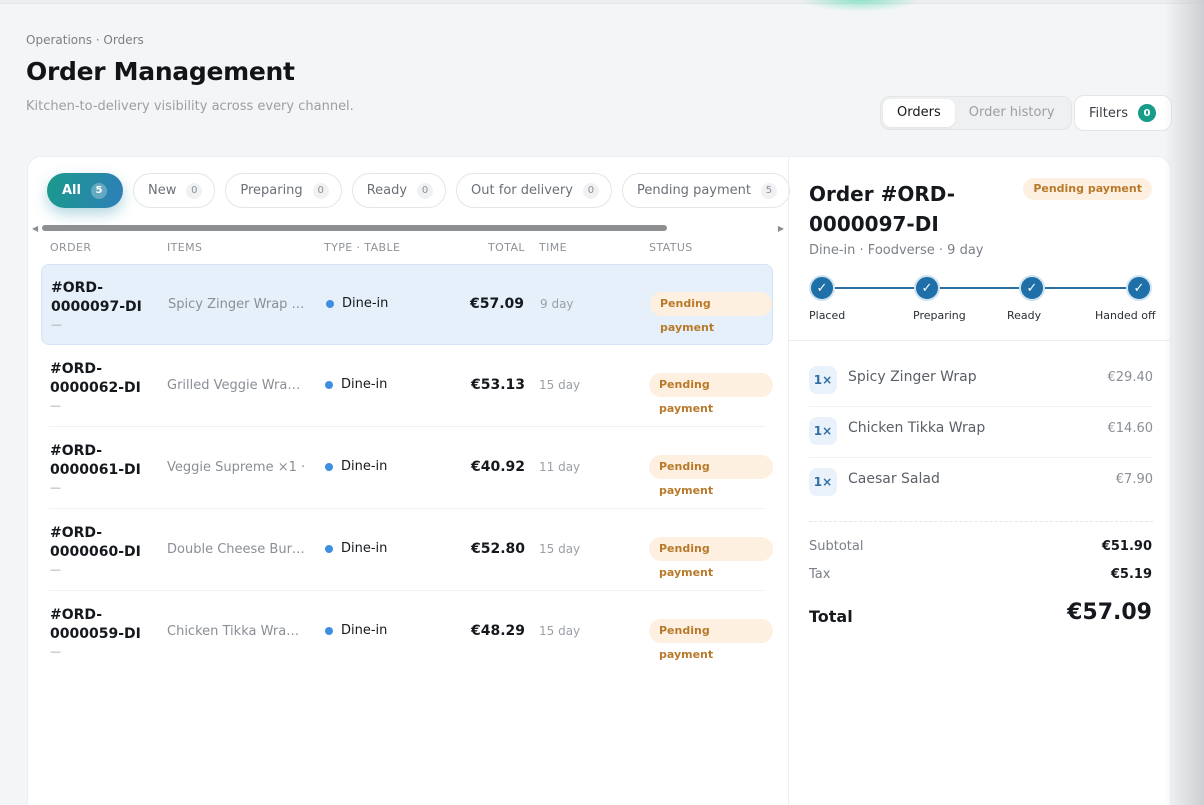 The width and height of the screenshot is (1204, 805). What do you see at coordinates (1134, 479) in the screenshot?
I see `line-item-price: €7.90` at bounding box center [1134, 479].